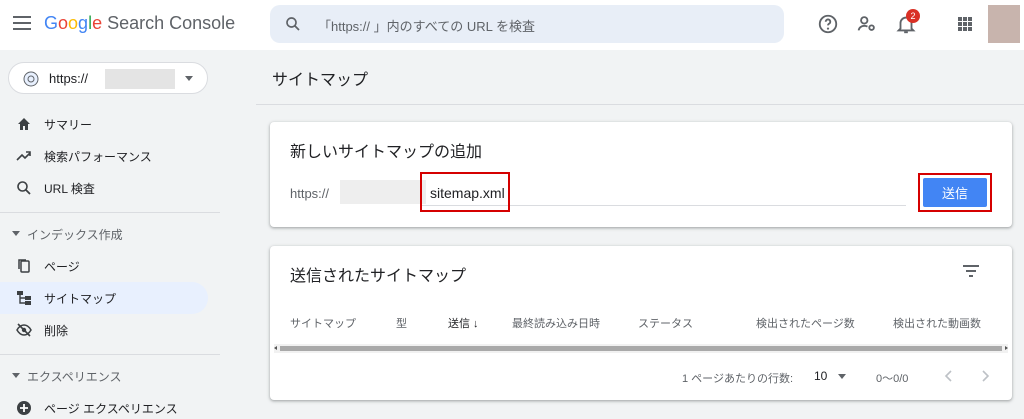 Image resolution: width=1024 pixels, height=419 pixels. Describe the element at coordinates (665, 323) in the screenshot. I see `column-header-status: ステータス` at that location.